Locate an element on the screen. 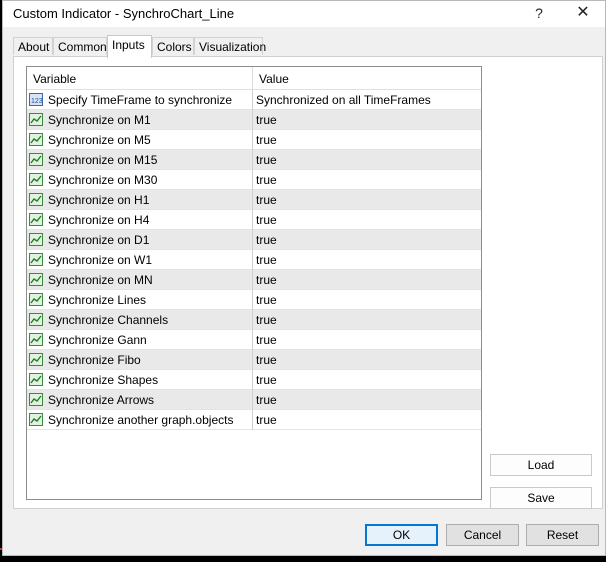 The height and width of the screenshot is (562, 606). variable-name: Synchronize on W1 is located at coordinates (100, 260).